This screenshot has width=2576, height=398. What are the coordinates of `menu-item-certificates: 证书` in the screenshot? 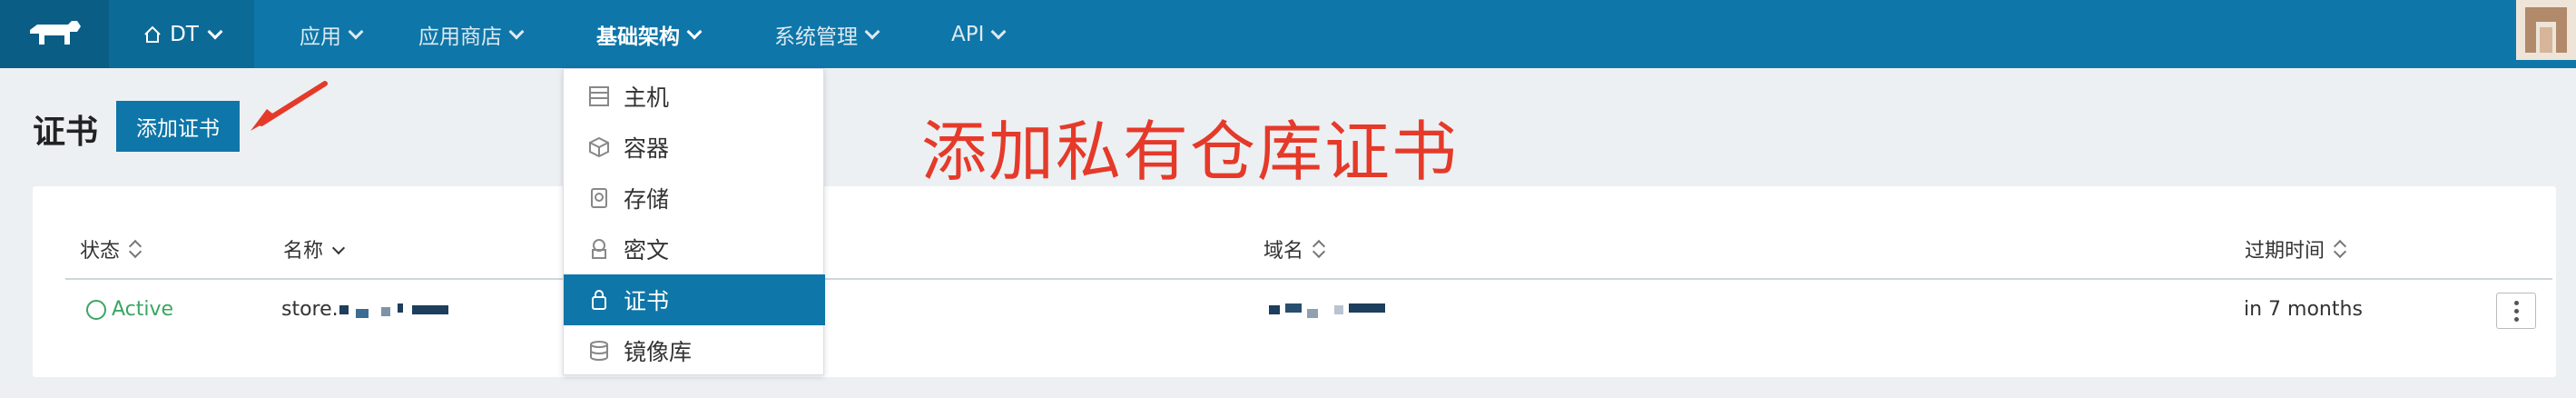 It's located at (694, 299).